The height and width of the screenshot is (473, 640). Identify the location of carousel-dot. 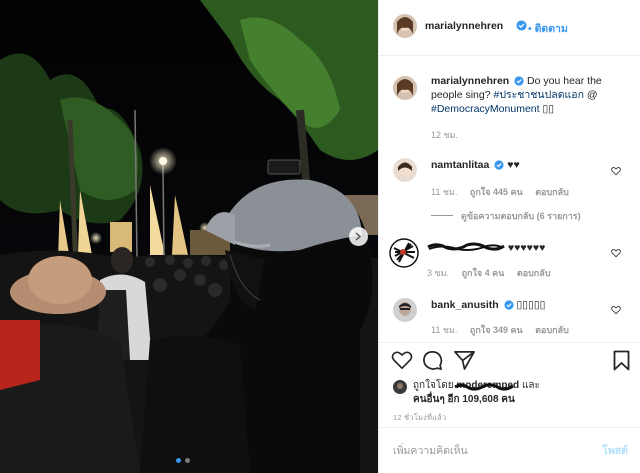
(187, 460).